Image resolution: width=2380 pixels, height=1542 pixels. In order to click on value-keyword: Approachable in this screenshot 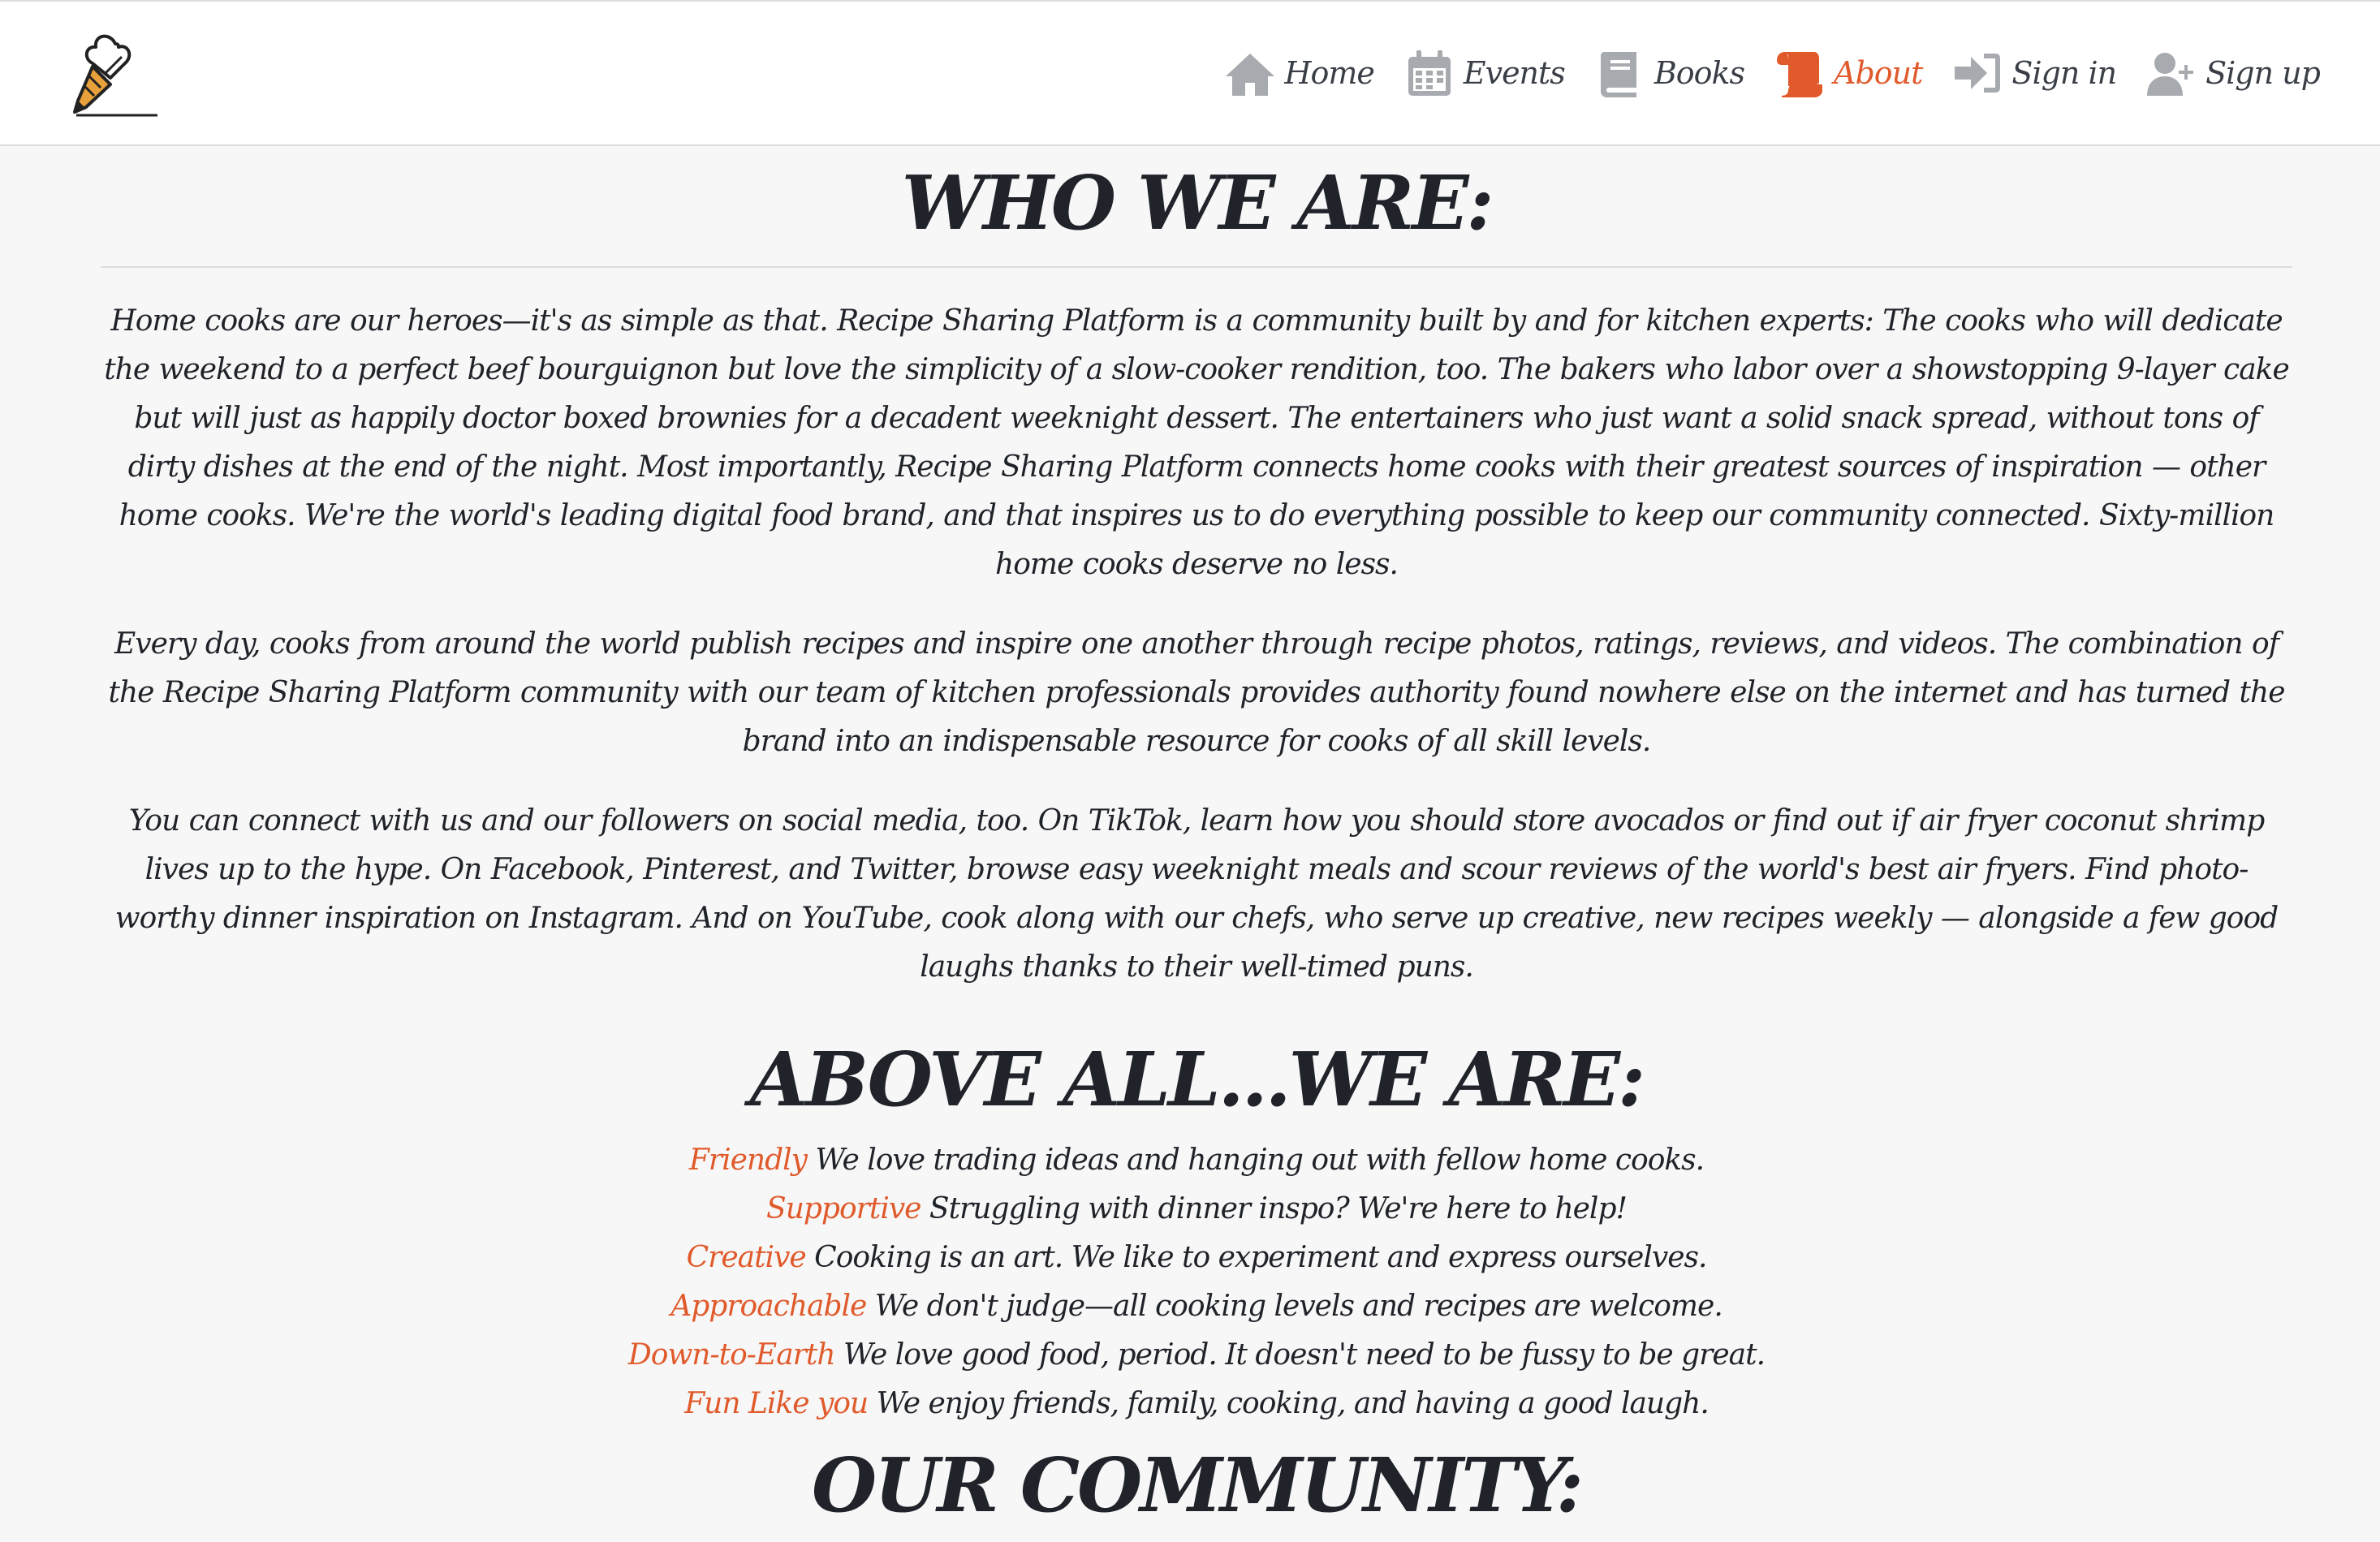, I will do `click(769, 1306)`.